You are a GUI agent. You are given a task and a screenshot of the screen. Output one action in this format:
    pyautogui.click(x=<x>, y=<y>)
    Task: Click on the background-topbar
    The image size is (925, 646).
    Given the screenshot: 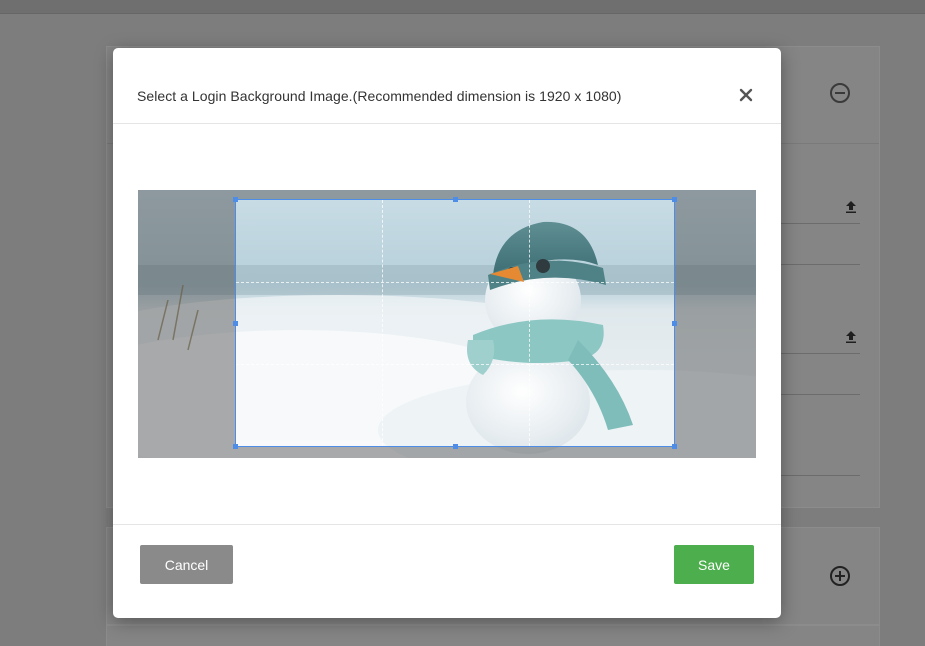 What is the action you would take?
    pyautogui.click(x=462, y=7)
    